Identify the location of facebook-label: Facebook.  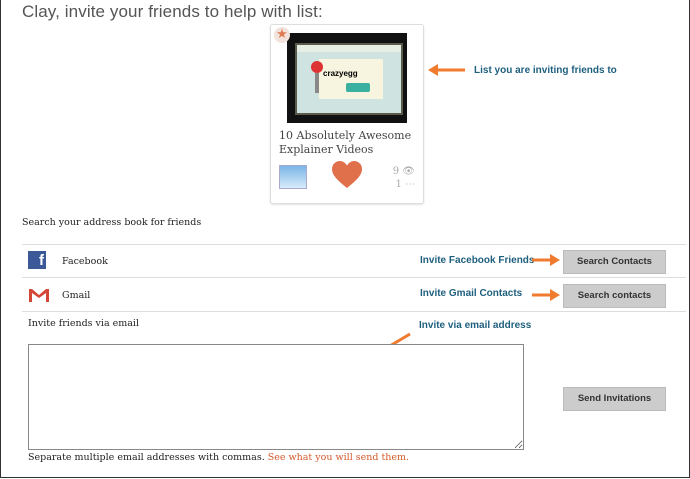
(85, 261).